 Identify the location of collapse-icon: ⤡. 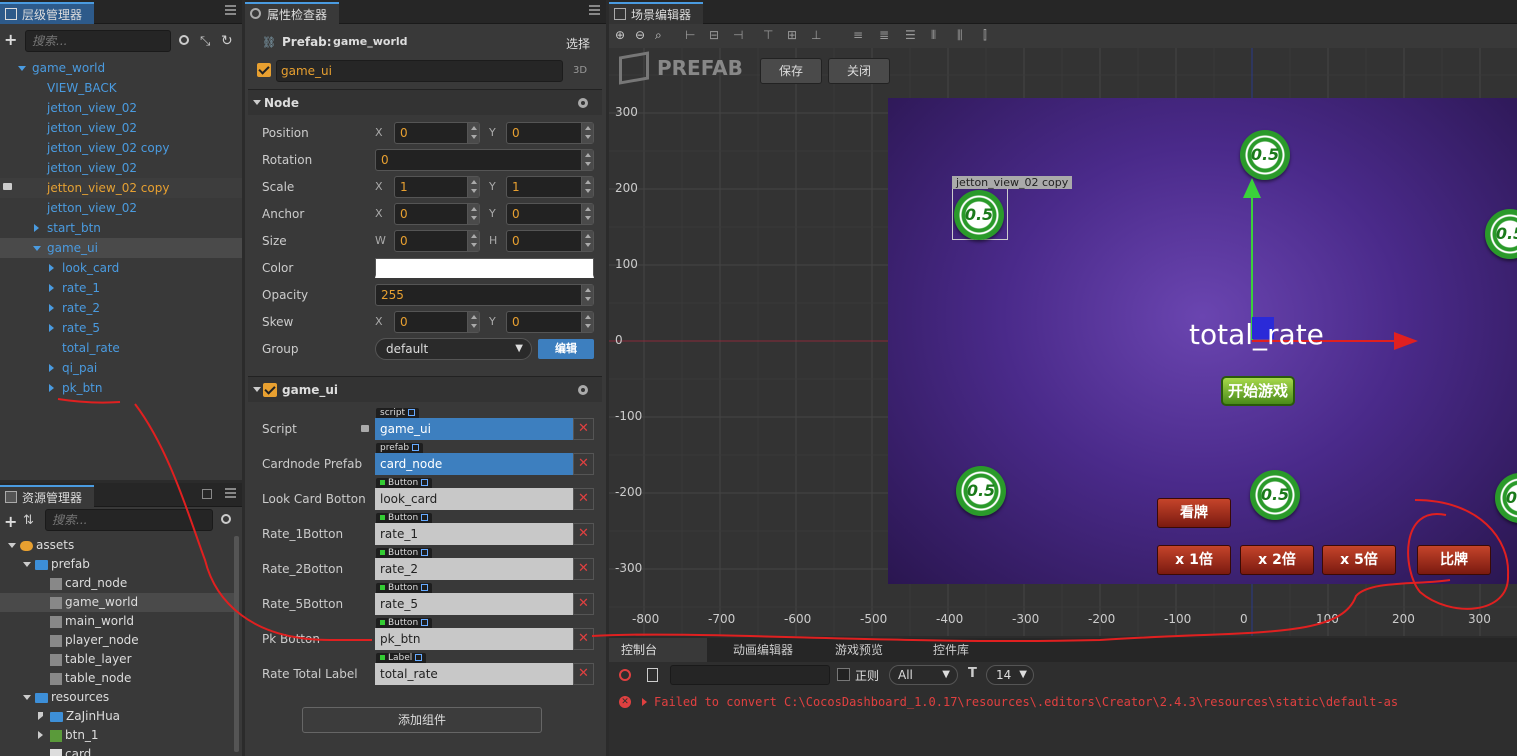
(205, 41).